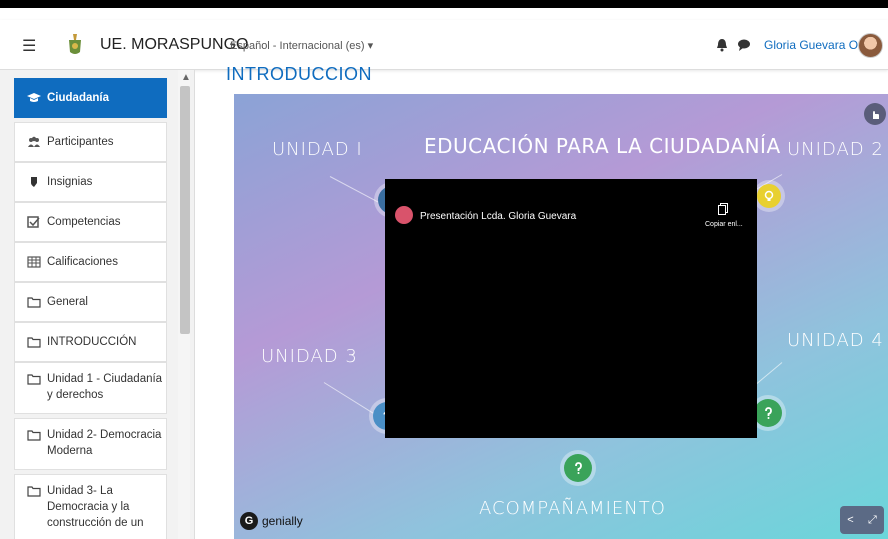 The height and width of the screenshot is (539, 888). Describe the element at coordinates (105, 387) in the screenshot. I see `sidebar-item-label: Unidad 1 - Ciudadanía y derechos` at that location.